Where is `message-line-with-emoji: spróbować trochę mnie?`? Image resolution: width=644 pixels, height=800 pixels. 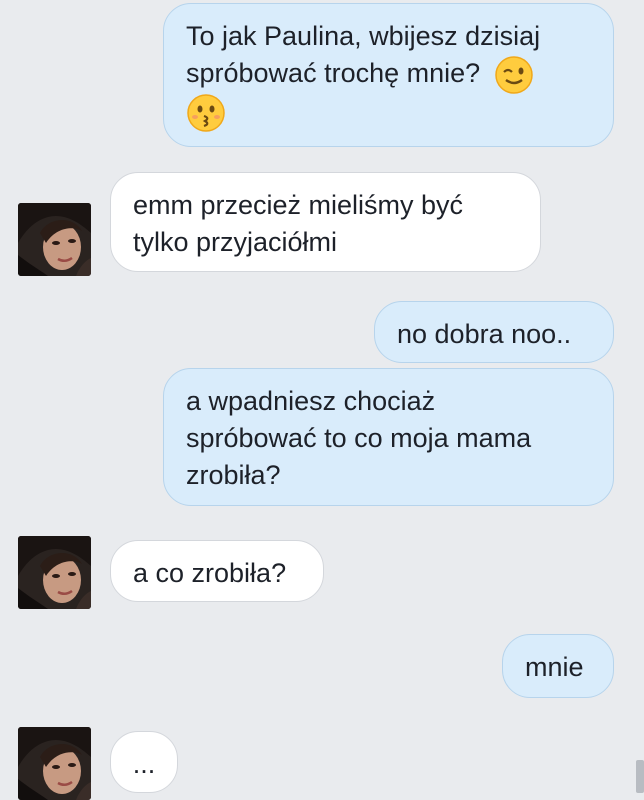
message-line-with-emoji: spróbować trochę mnie? is located at coordinates (388, 75).